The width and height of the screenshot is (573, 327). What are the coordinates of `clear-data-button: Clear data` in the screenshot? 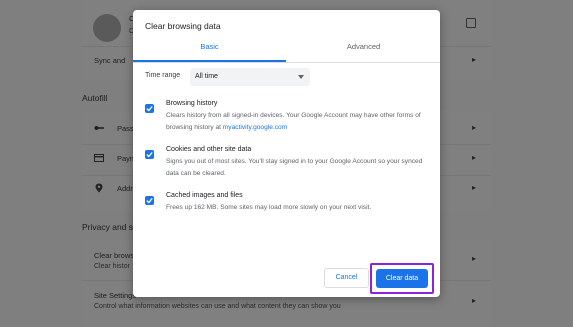 It's located at (402, 278).